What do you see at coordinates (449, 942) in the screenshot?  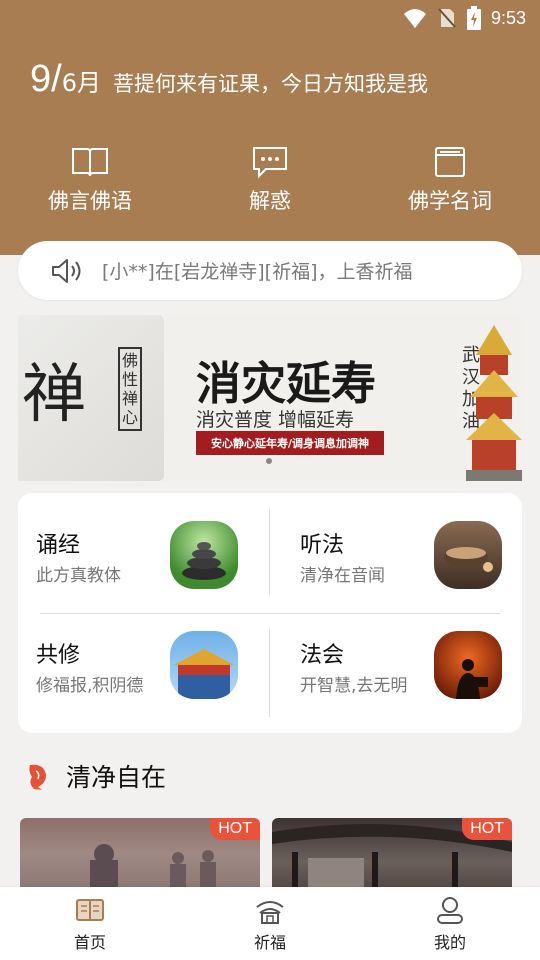 I see `tab-label: 我的` at bounding box center [449, 942].